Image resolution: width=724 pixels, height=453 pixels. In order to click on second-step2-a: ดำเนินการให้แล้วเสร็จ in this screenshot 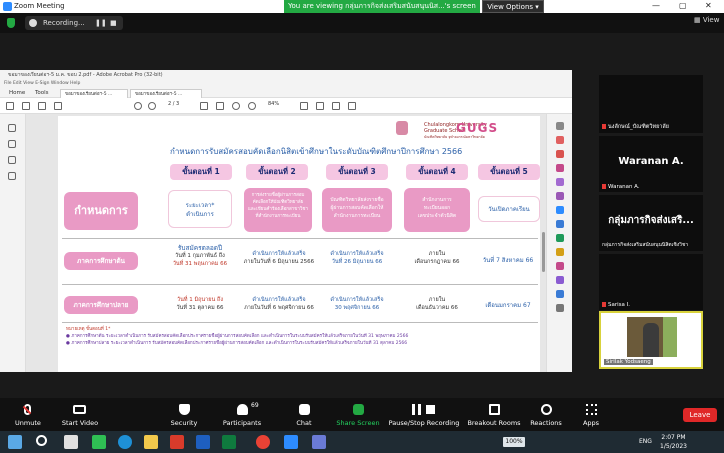, I will do `click(279, 300)`.